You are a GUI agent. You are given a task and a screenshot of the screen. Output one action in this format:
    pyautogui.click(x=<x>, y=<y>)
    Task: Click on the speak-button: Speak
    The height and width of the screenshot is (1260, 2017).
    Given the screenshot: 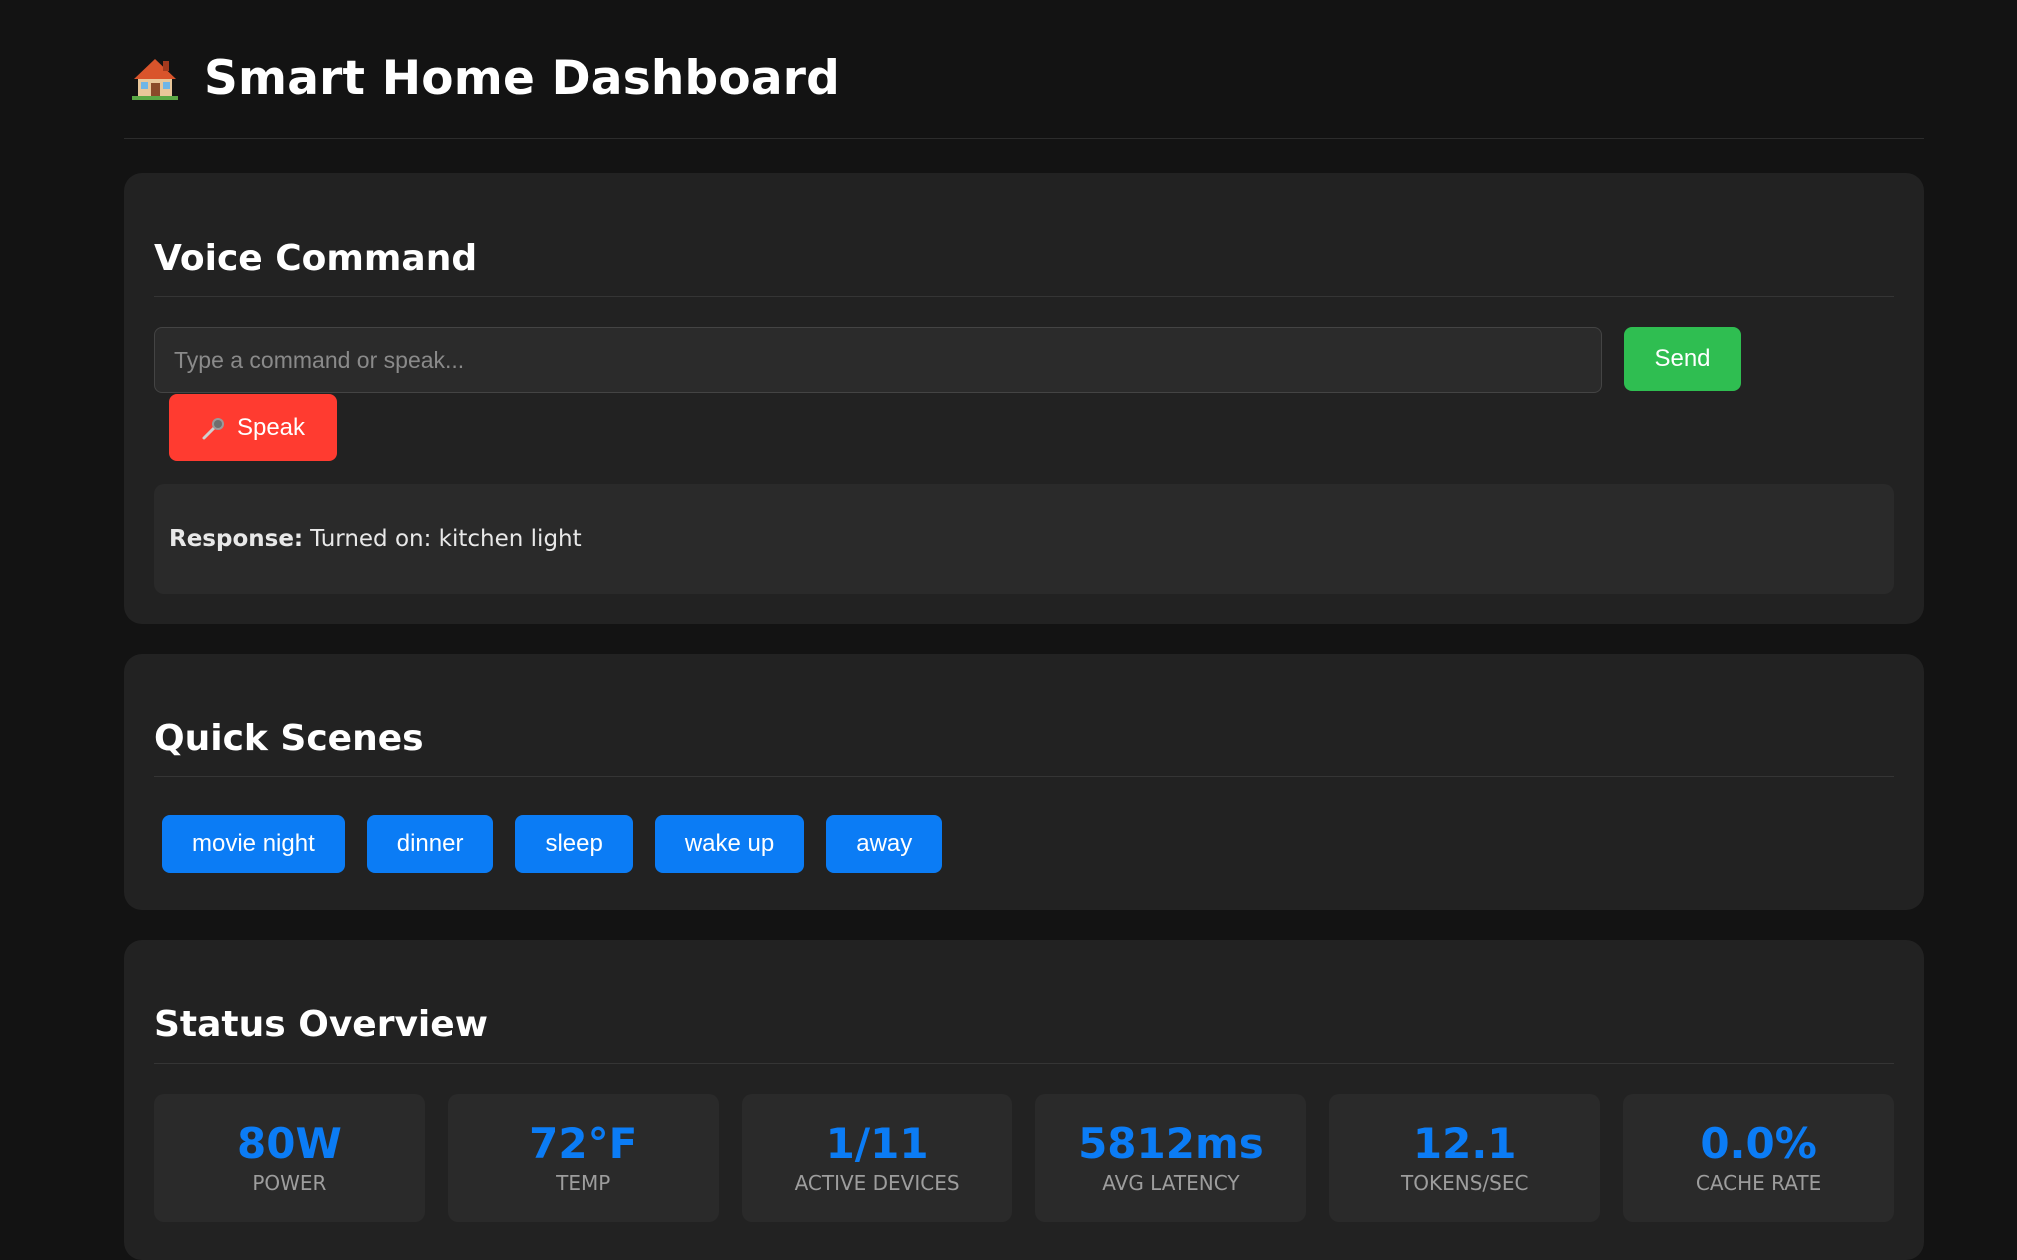 What is the action you would take?
    pyautogui.click(x=253, y=427)
    